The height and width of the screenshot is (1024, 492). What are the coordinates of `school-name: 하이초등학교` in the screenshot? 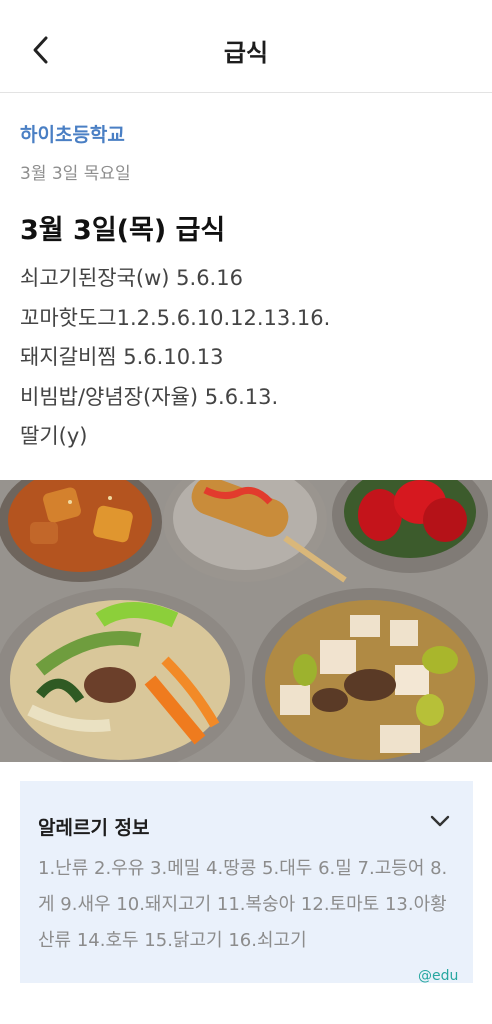 It's located at (72, 135).